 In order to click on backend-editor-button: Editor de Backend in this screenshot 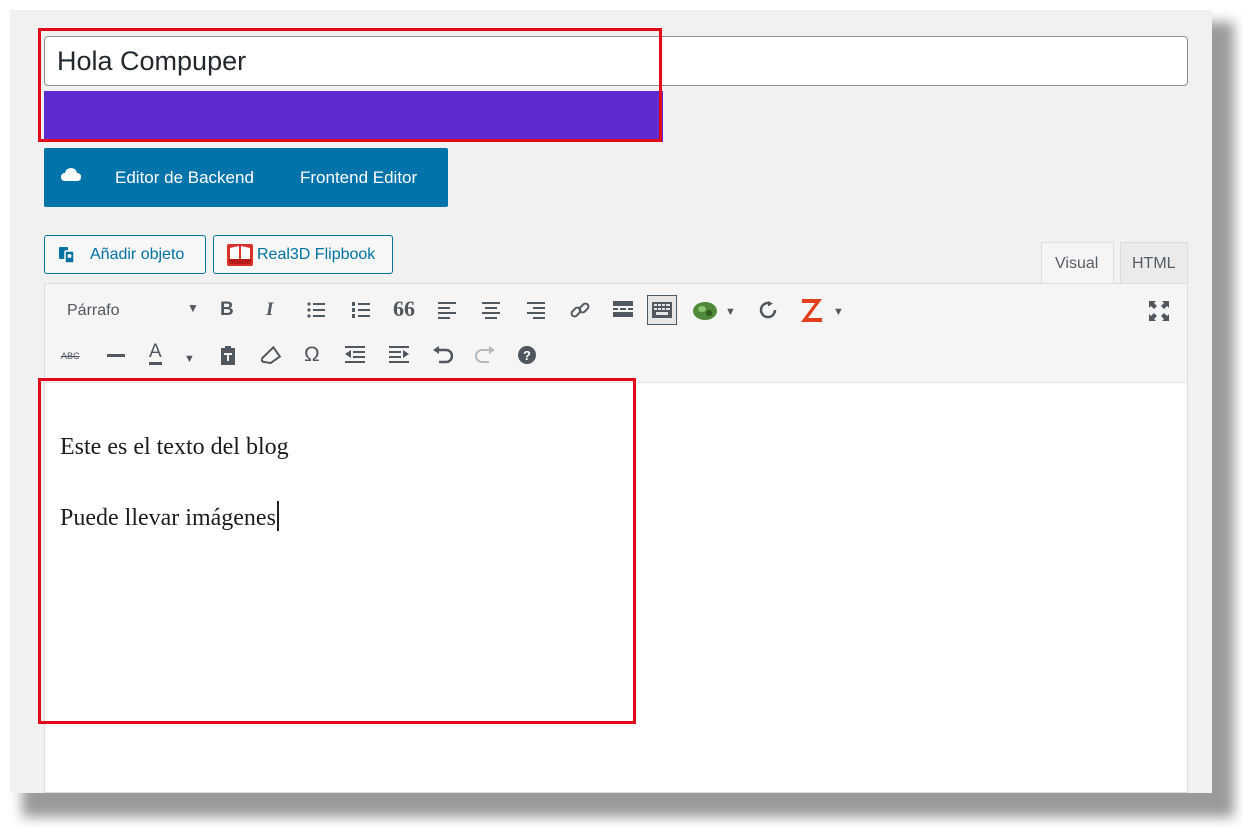, I will do `click(184, 178)`.